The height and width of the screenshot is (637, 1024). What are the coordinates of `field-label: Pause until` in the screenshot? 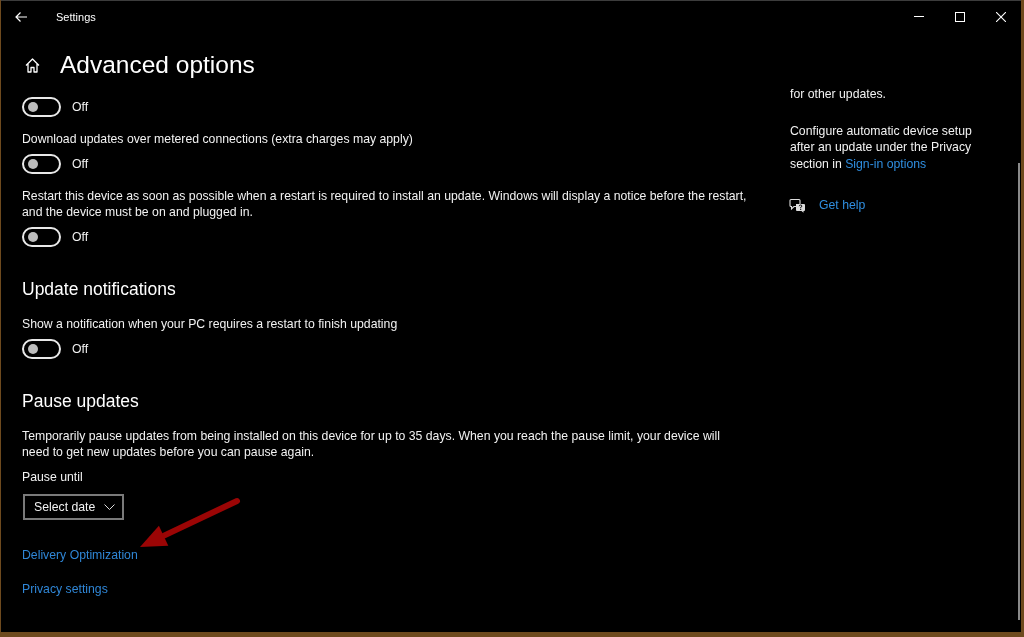 It's located at (53, 477).